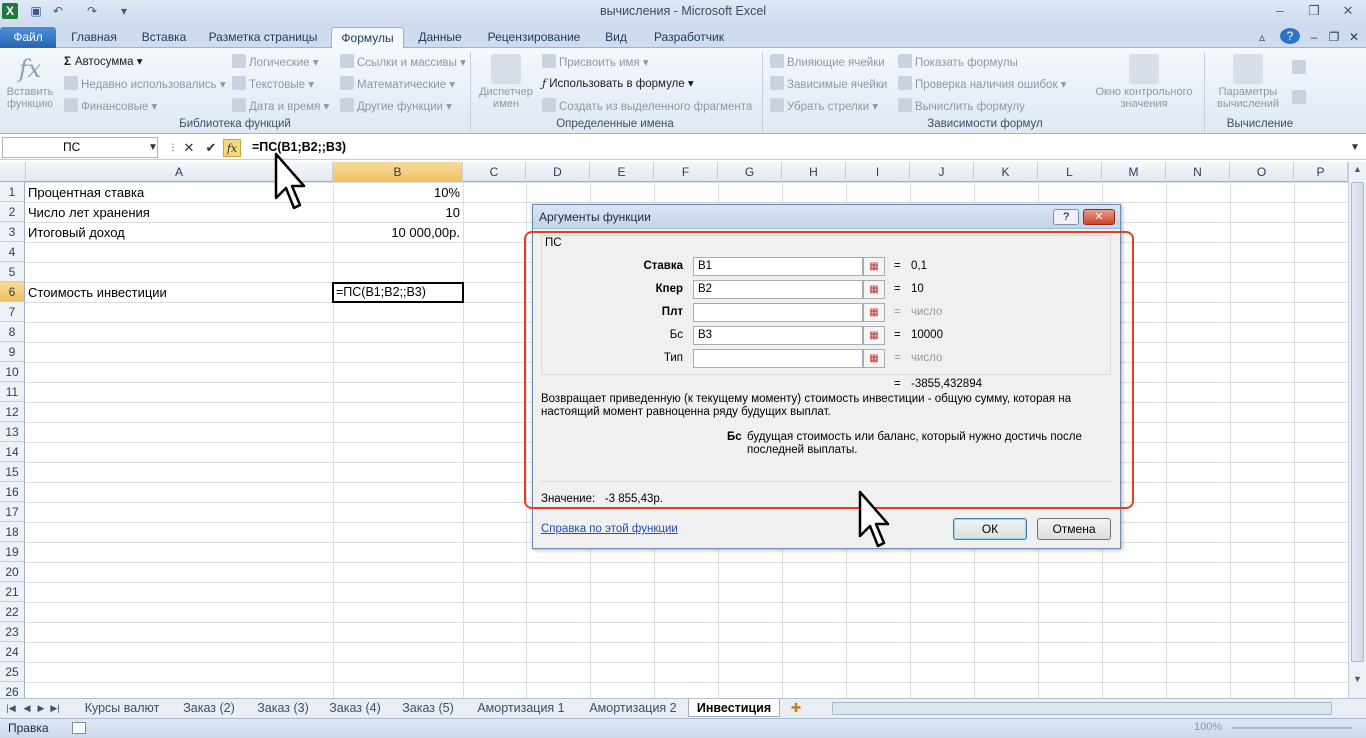 This screenshot has width=1366, height=738. I want to click on insert-function-button: fx Вставить функцию, so click(30, 82).